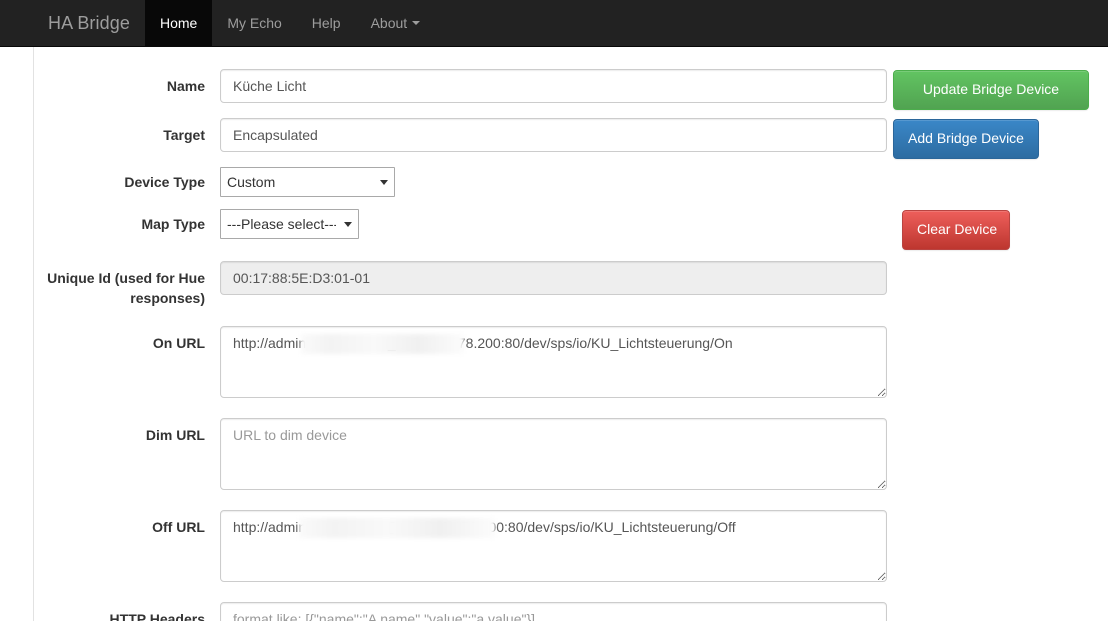 Image resolution: width=1108 pixels, height=621 pixels. What do you see at coordinates (157, 615) in the screenshot?
I see `http-headers-label: HTTP Headers` at bounding box center [157, 615].